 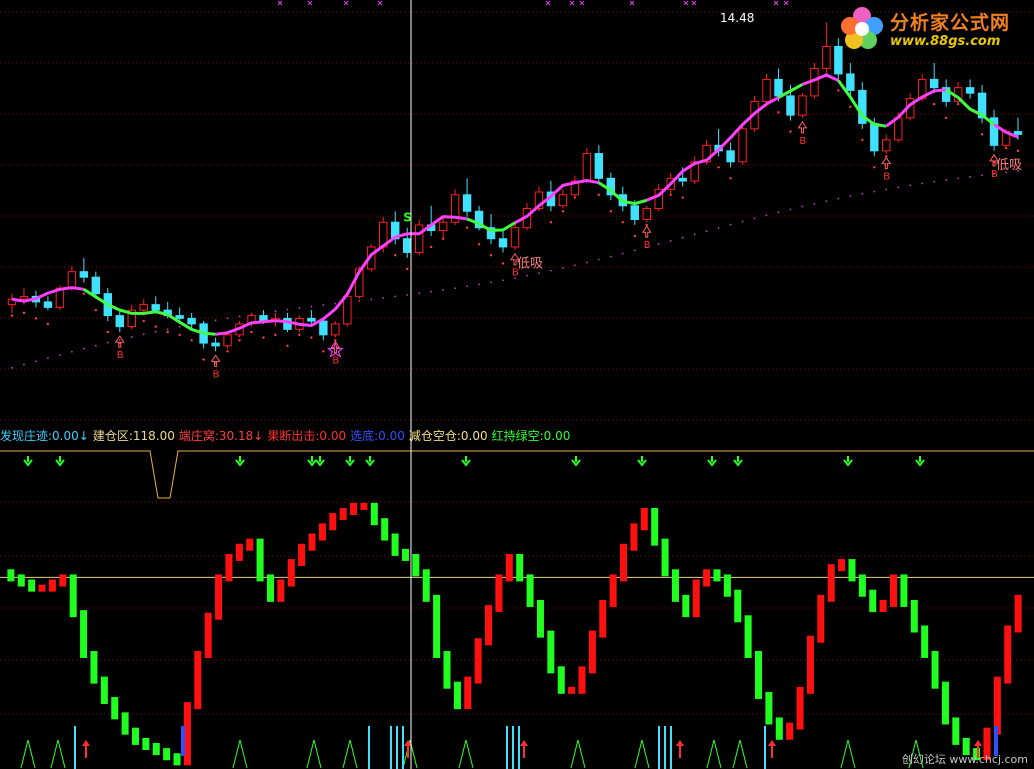 I want to click on logo-url: www.88gs.com, so click(x=945, y=41).